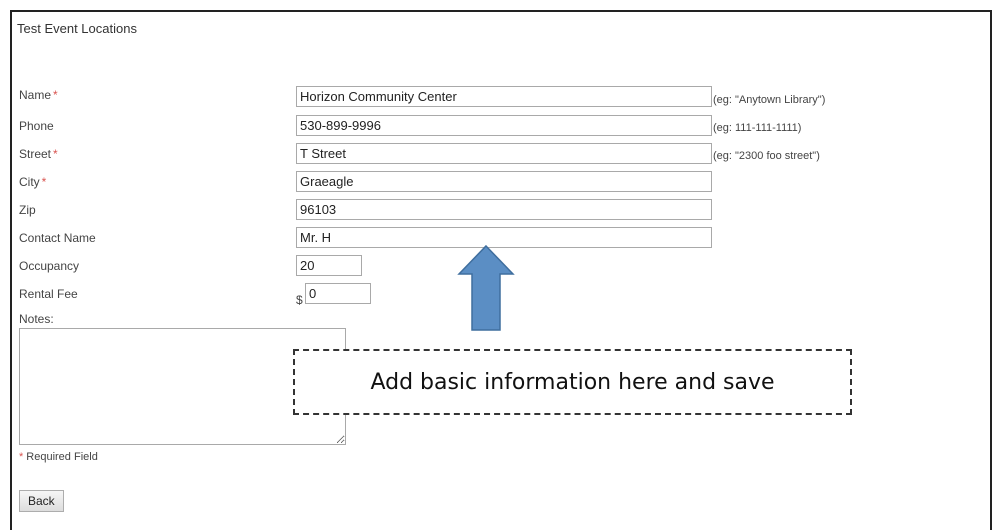  I want to click on city-label-text: City, so click(29, 182).